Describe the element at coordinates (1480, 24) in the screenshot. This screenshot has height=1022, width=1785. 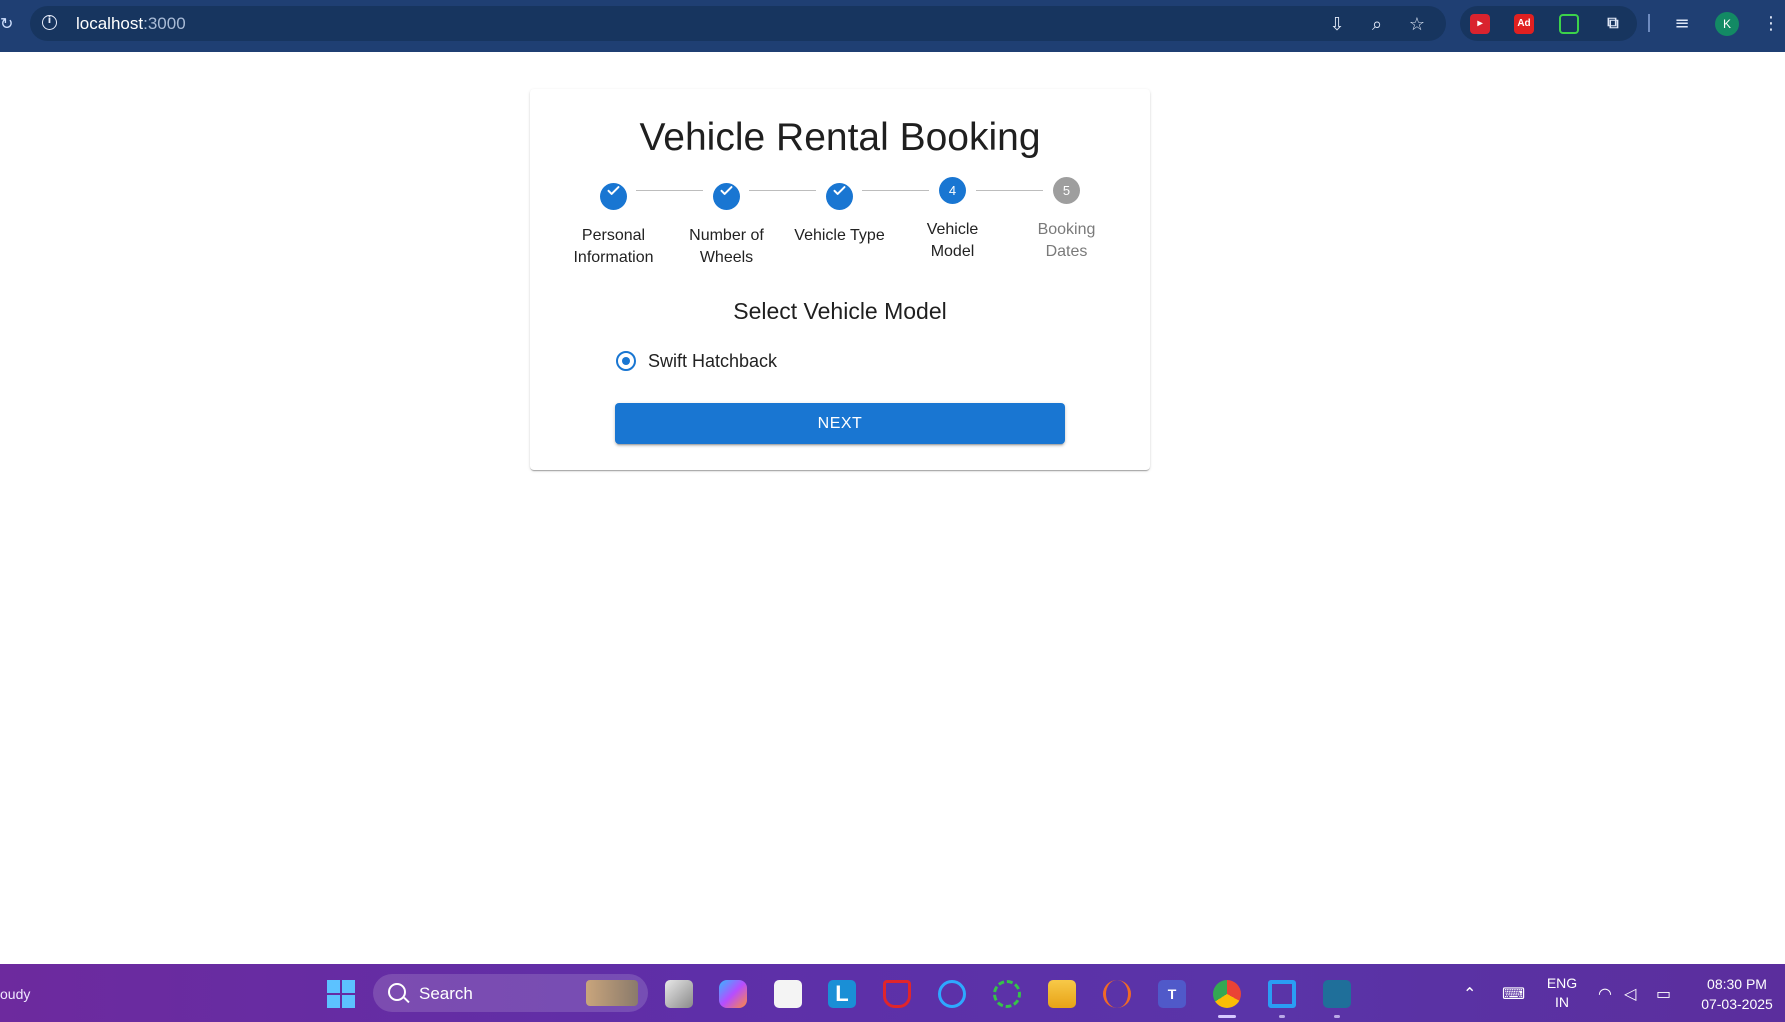
I see `extension-red-play-icon: ▸` at that location.